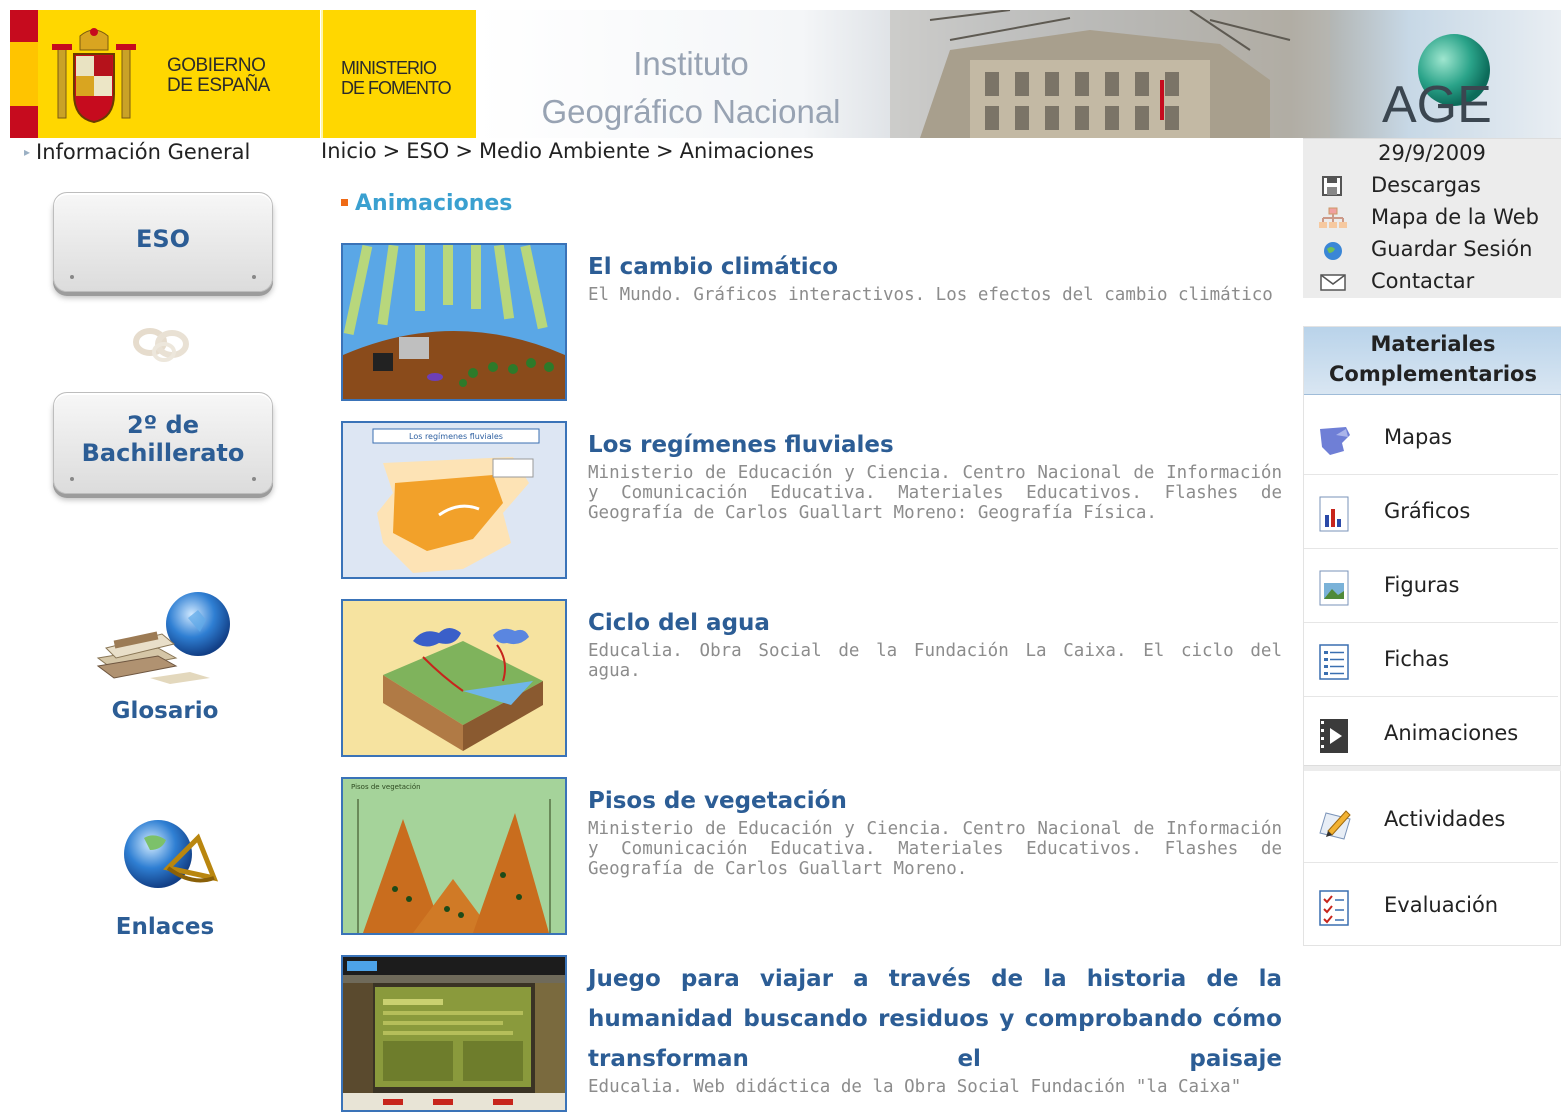  I want to click on material-fichas-label: Fichas, so click(1417, 659).